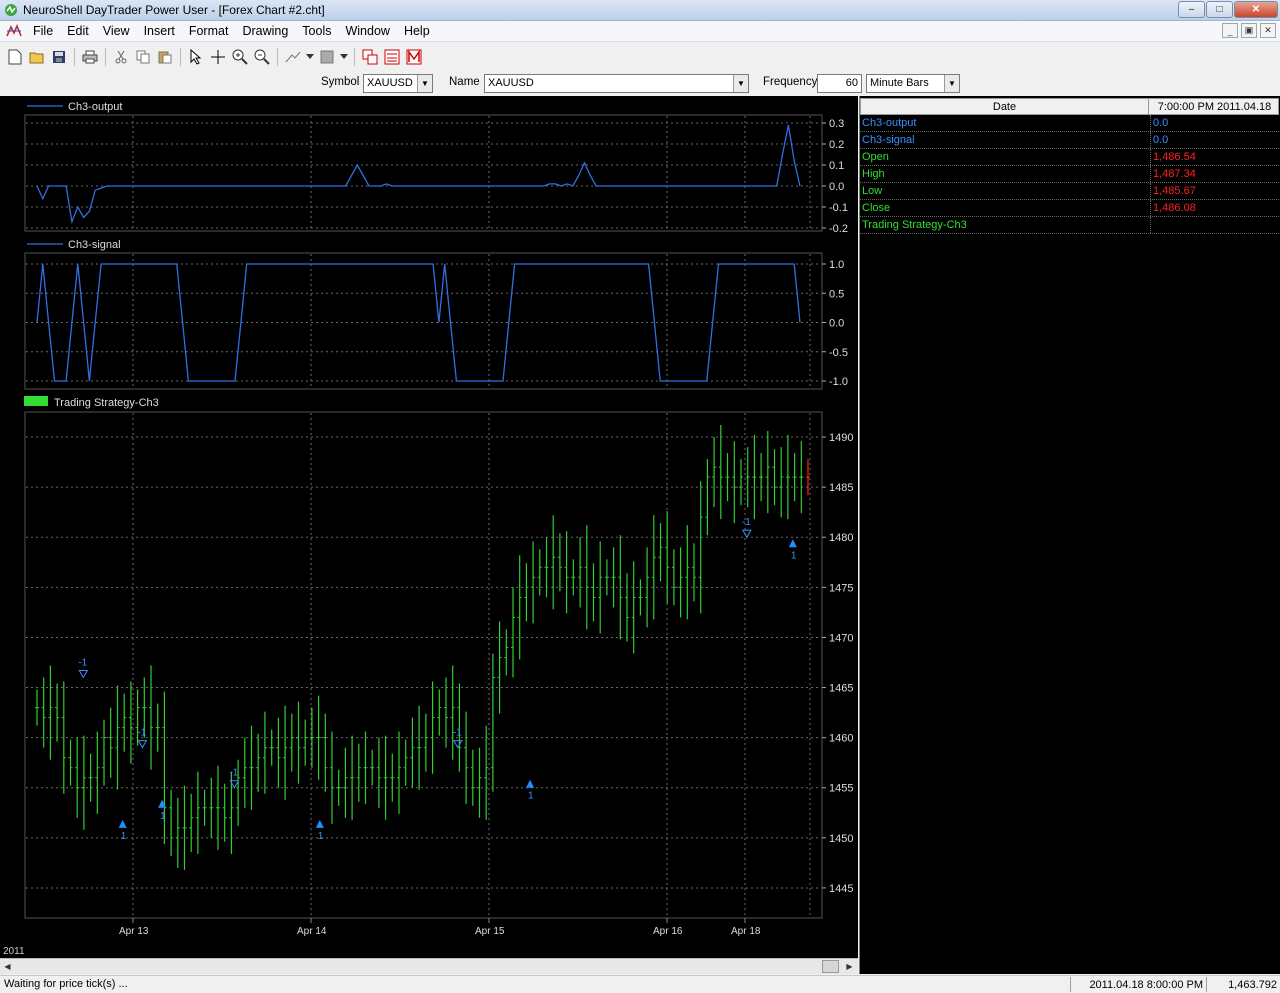  I want to click on y-tick-label: 1455, so click(841, 789).